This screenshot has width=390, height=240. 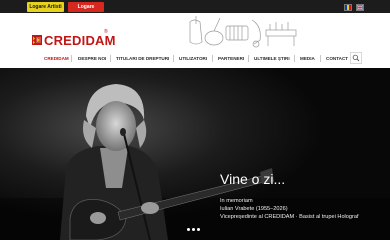 I want to click on instruments-illustration, so click(x=243, y=32).